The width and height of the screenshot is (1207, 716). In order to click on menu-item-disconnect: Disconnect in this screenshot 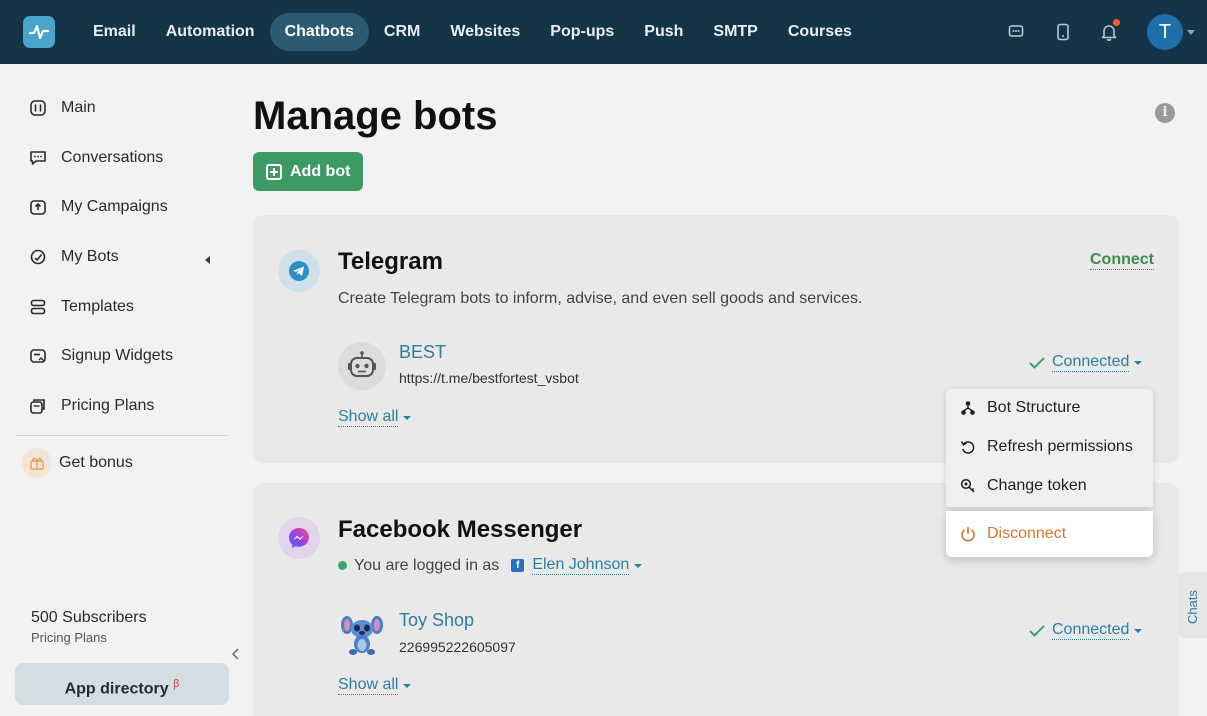, I will do `click(1049, 534)`.